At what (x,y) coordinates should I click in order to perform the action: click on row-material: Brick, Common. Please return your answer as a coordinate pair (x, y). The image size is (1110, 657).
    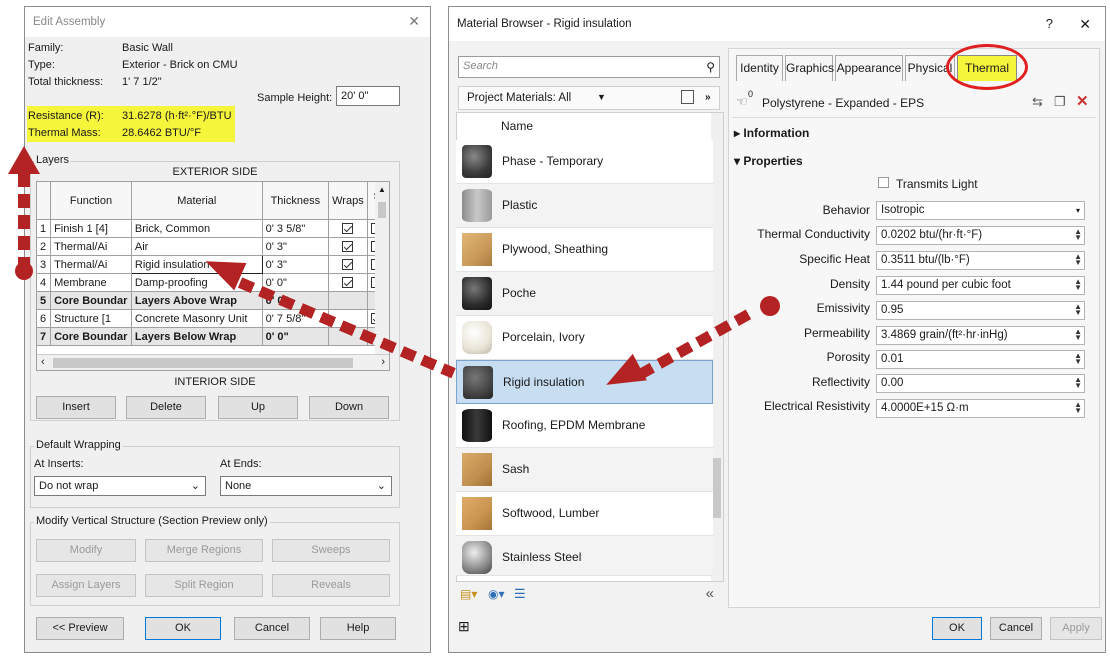
    Looking at the image, I should click on (196, 228).